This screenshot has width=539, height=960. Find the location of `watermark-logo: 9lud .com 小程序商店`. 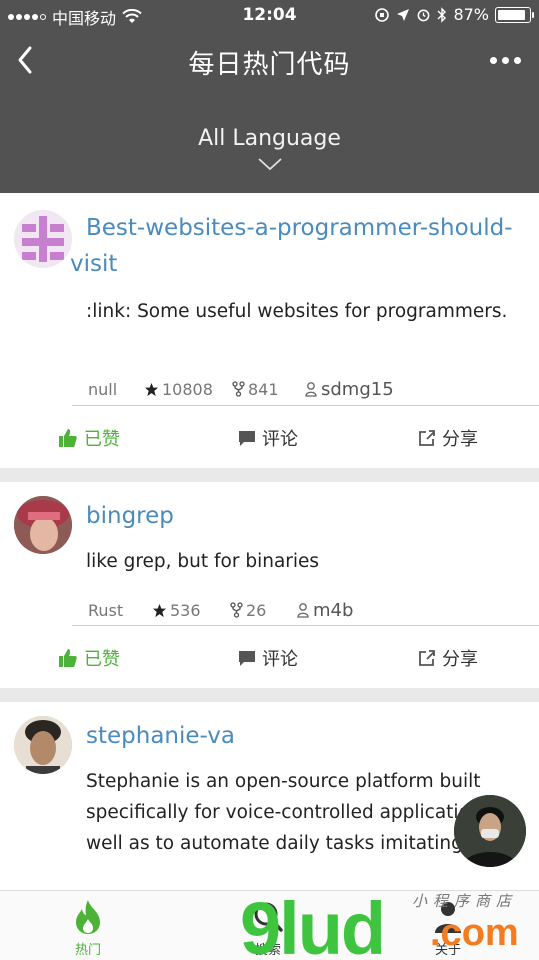

watermark-logo: 9lud .com 小程序商店 is located at coordinates (379, 923).